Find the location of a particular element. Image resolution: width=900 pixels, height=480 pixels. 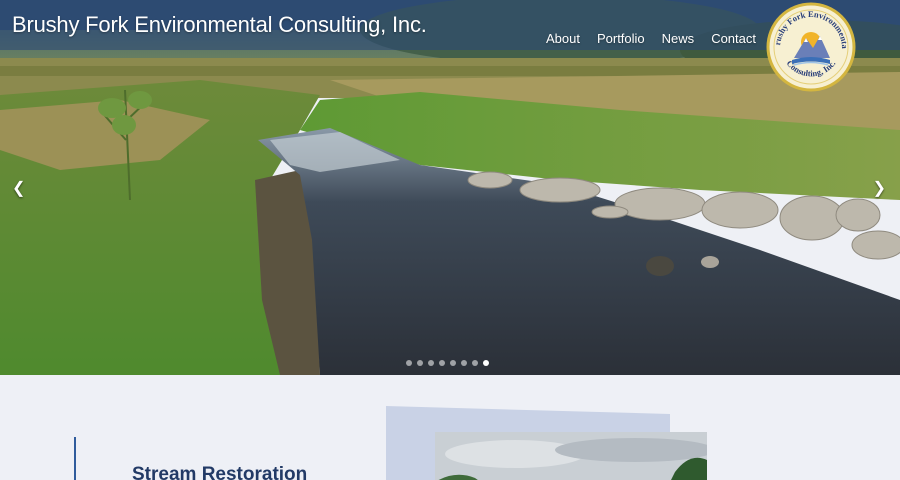

chevron-right-icon: ❯ is located at coordinates (879, 188).